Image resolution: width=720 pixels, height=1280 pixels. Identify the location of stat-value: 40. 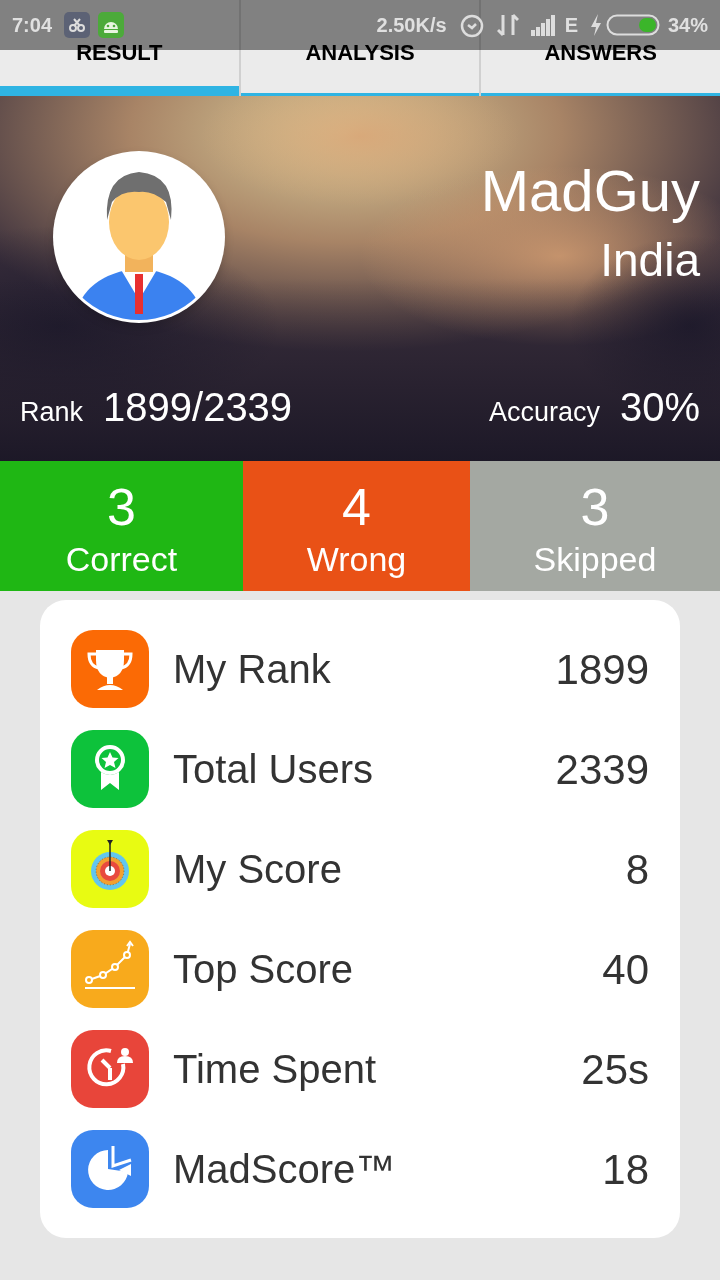
(625, 969).